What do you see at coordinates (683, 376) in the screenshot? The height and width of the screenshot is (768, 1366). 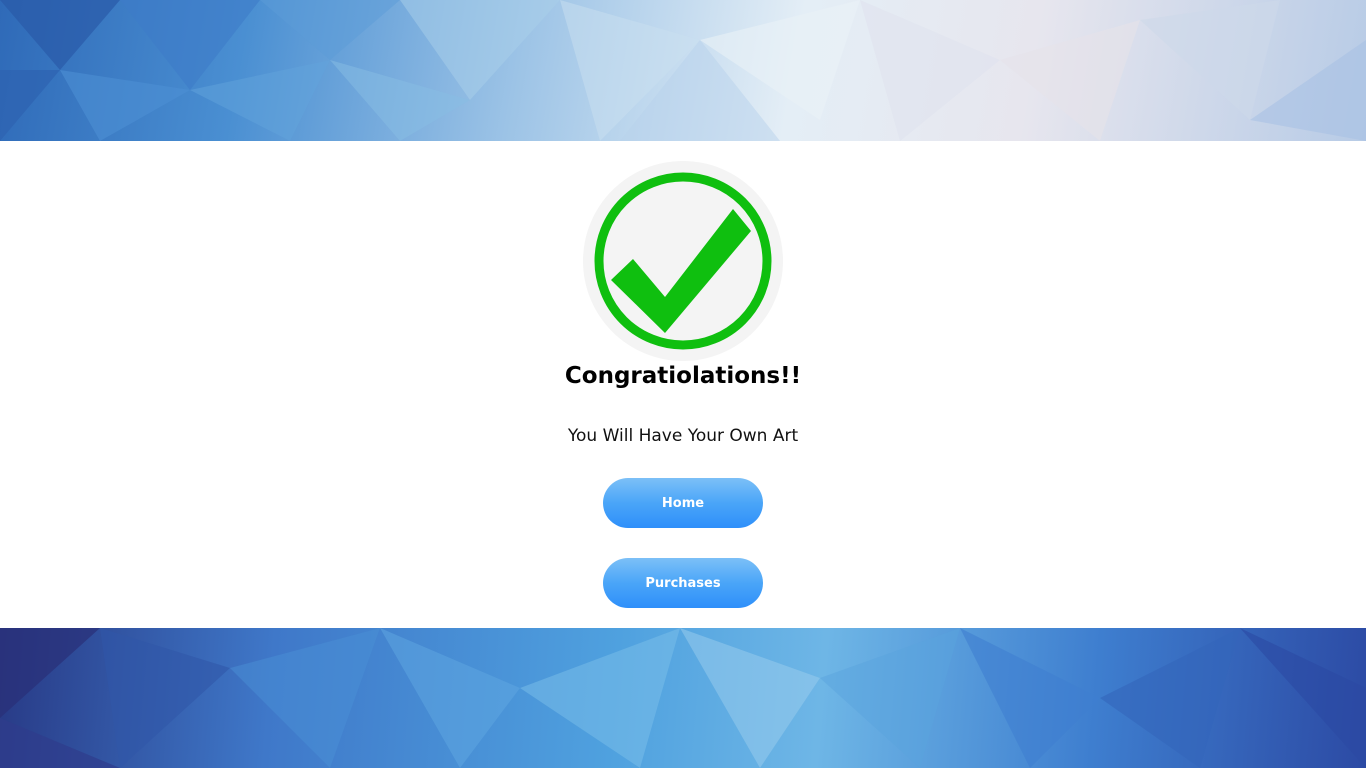 I see `page-title: Congratiolations!!` at bounding box center [683, 376].